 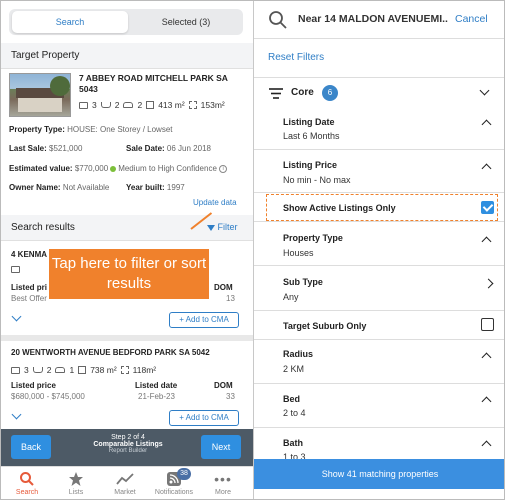 I want to click on sale-date-row: Sale Date: 06 Jun 2018, so click(x=168, y=148).